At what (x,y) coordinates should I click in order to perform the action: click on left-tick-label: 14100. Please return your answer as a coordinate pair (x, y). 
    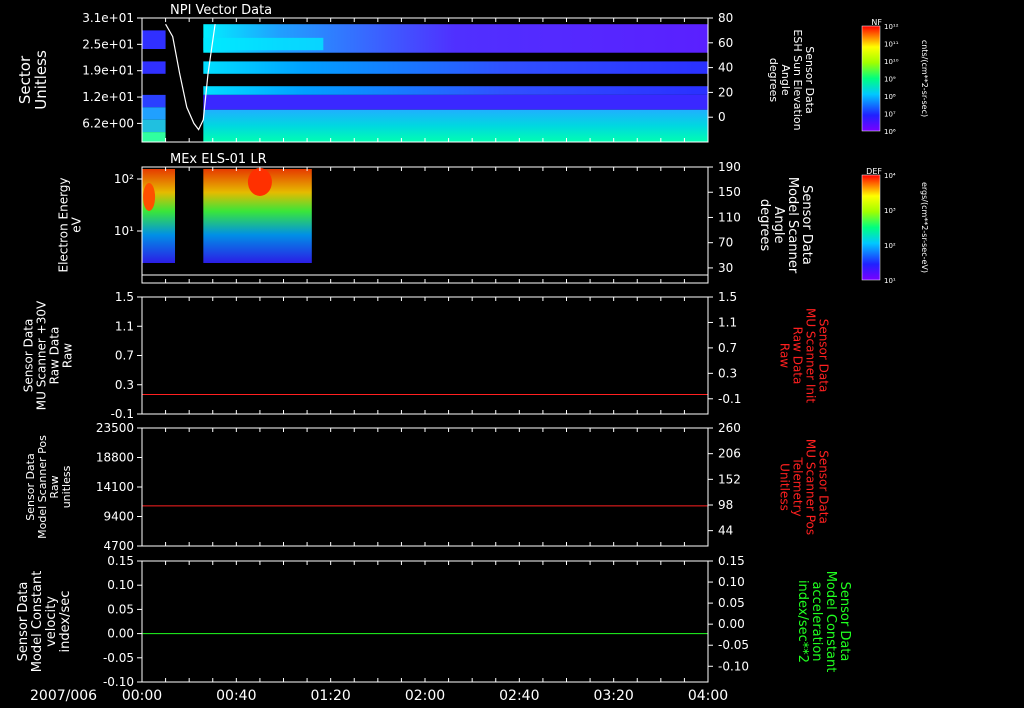
    Looking at the image, I should click on (115, 487).